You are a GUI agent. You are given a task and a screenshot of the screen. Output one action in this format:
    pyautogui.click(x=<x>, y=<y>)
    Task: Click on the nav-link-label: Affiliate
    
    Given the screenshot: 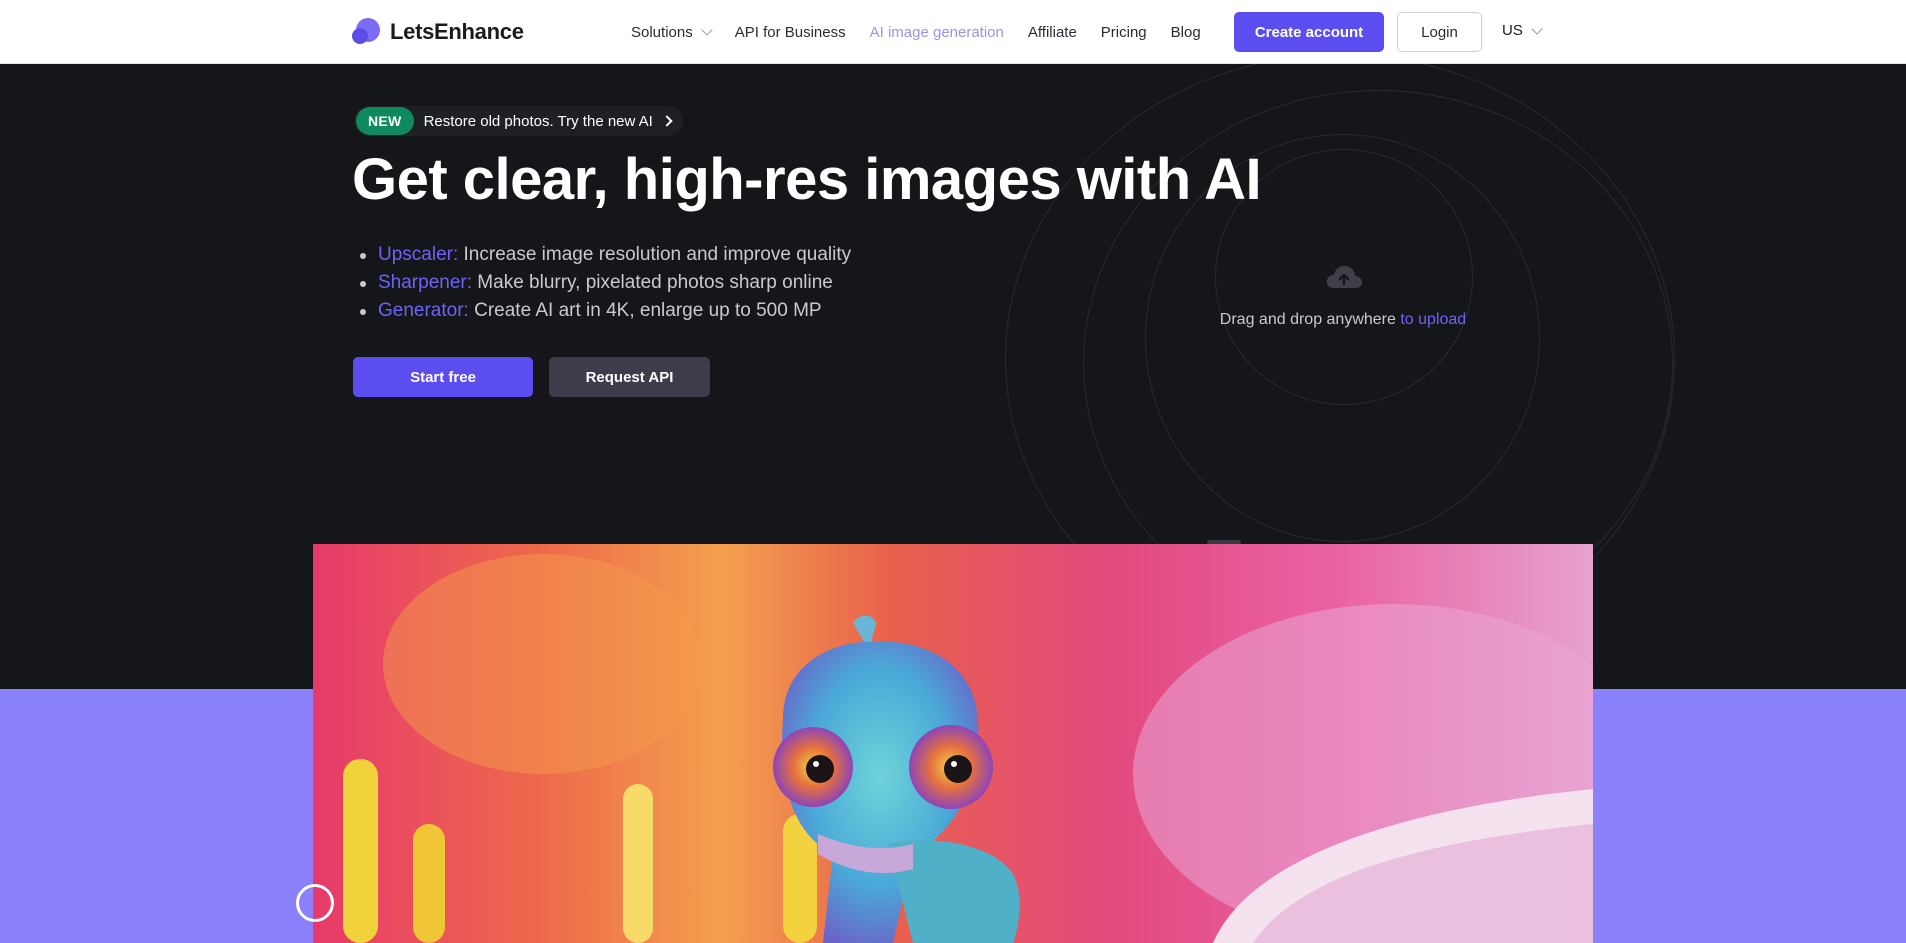 What is the action you would take?
    pyautogui.click(x=1052, y=32)
    